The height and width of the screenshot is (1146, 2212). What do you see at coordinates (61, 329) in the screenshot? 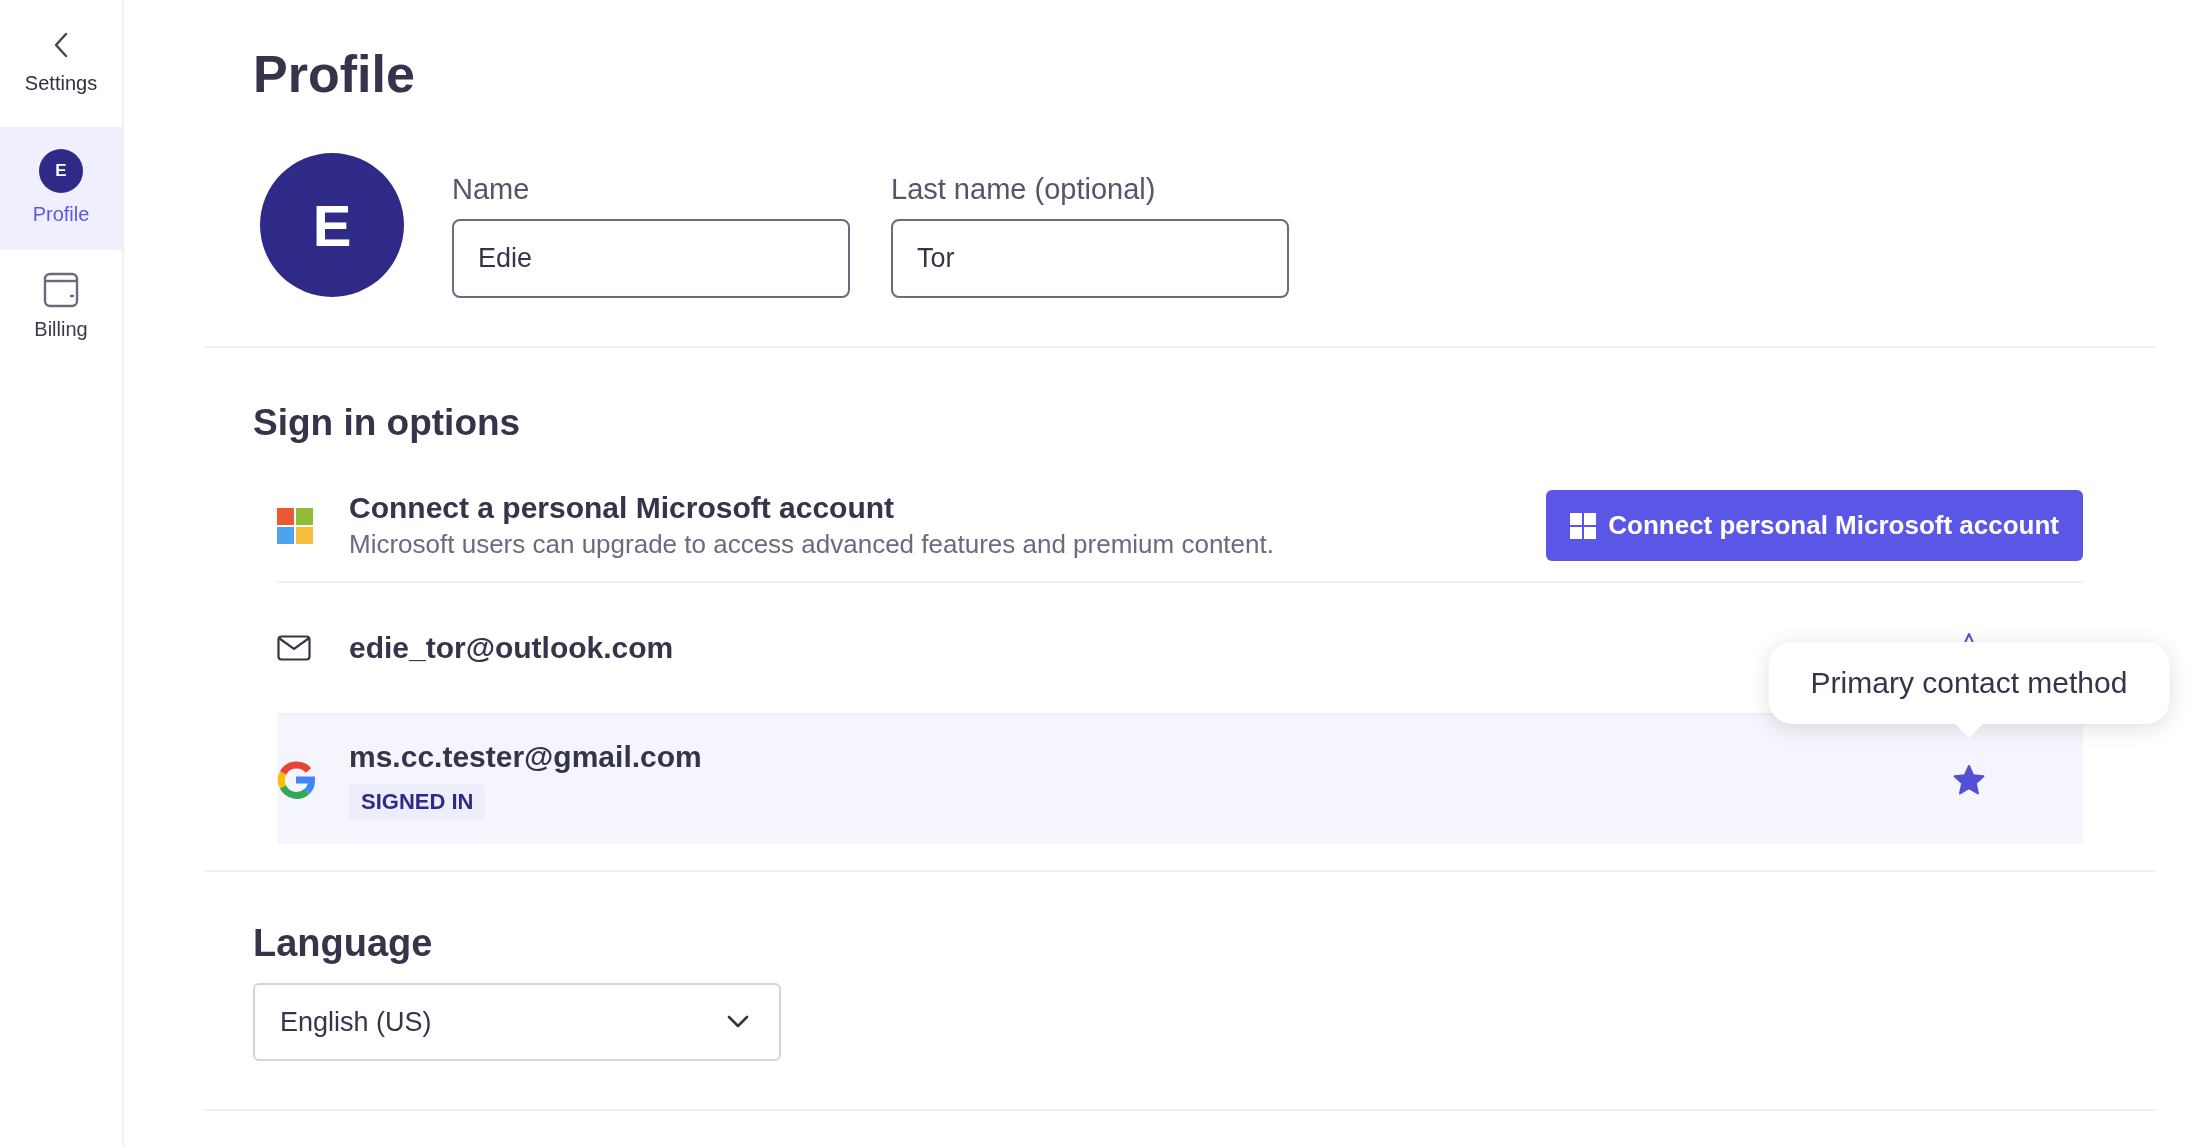
I see `nav-label: Billing` at bounding box center [61, 329].